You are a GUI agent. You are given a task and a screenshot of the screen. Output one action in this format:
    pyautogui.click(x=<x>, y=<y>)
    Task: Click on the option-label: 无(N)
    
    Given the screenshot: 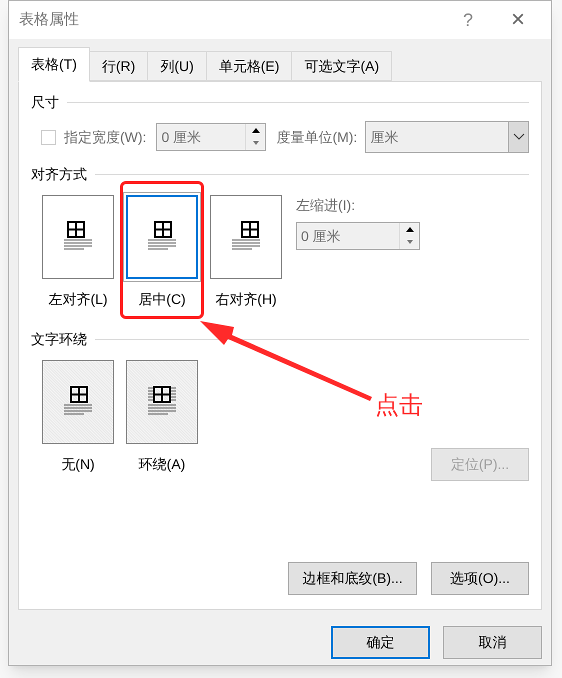 What is the action you would take?
    pyautogui.click(x=78, y=464)
    